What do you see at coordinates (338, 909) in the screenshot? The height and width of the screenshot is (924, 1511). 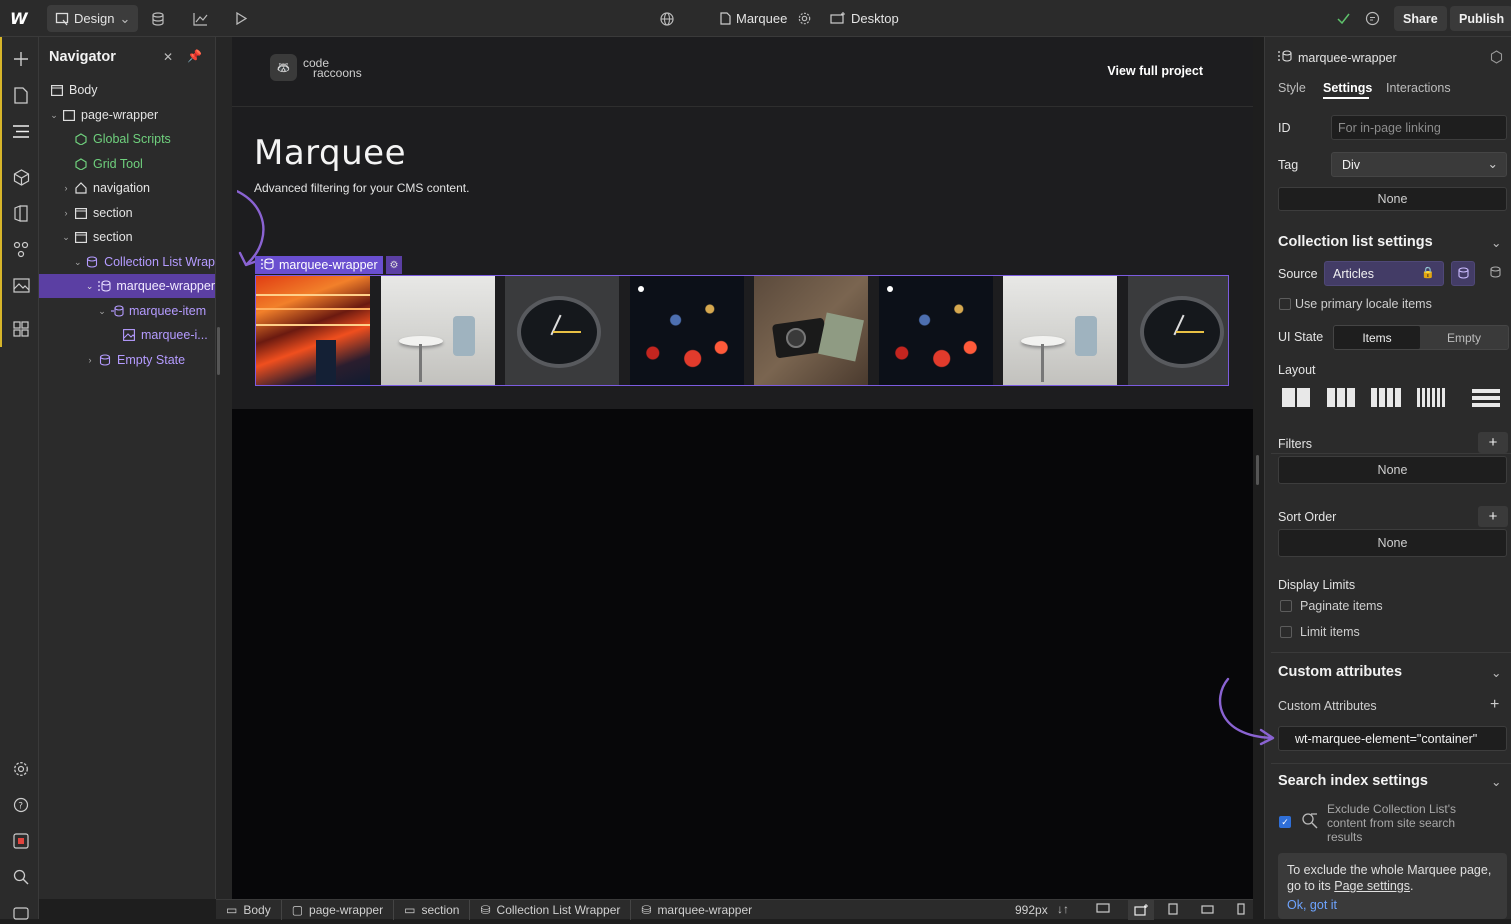 I see `breadcrumb-page-wrapper: ▢ page-wrapper` at bounding box center [338, 909].